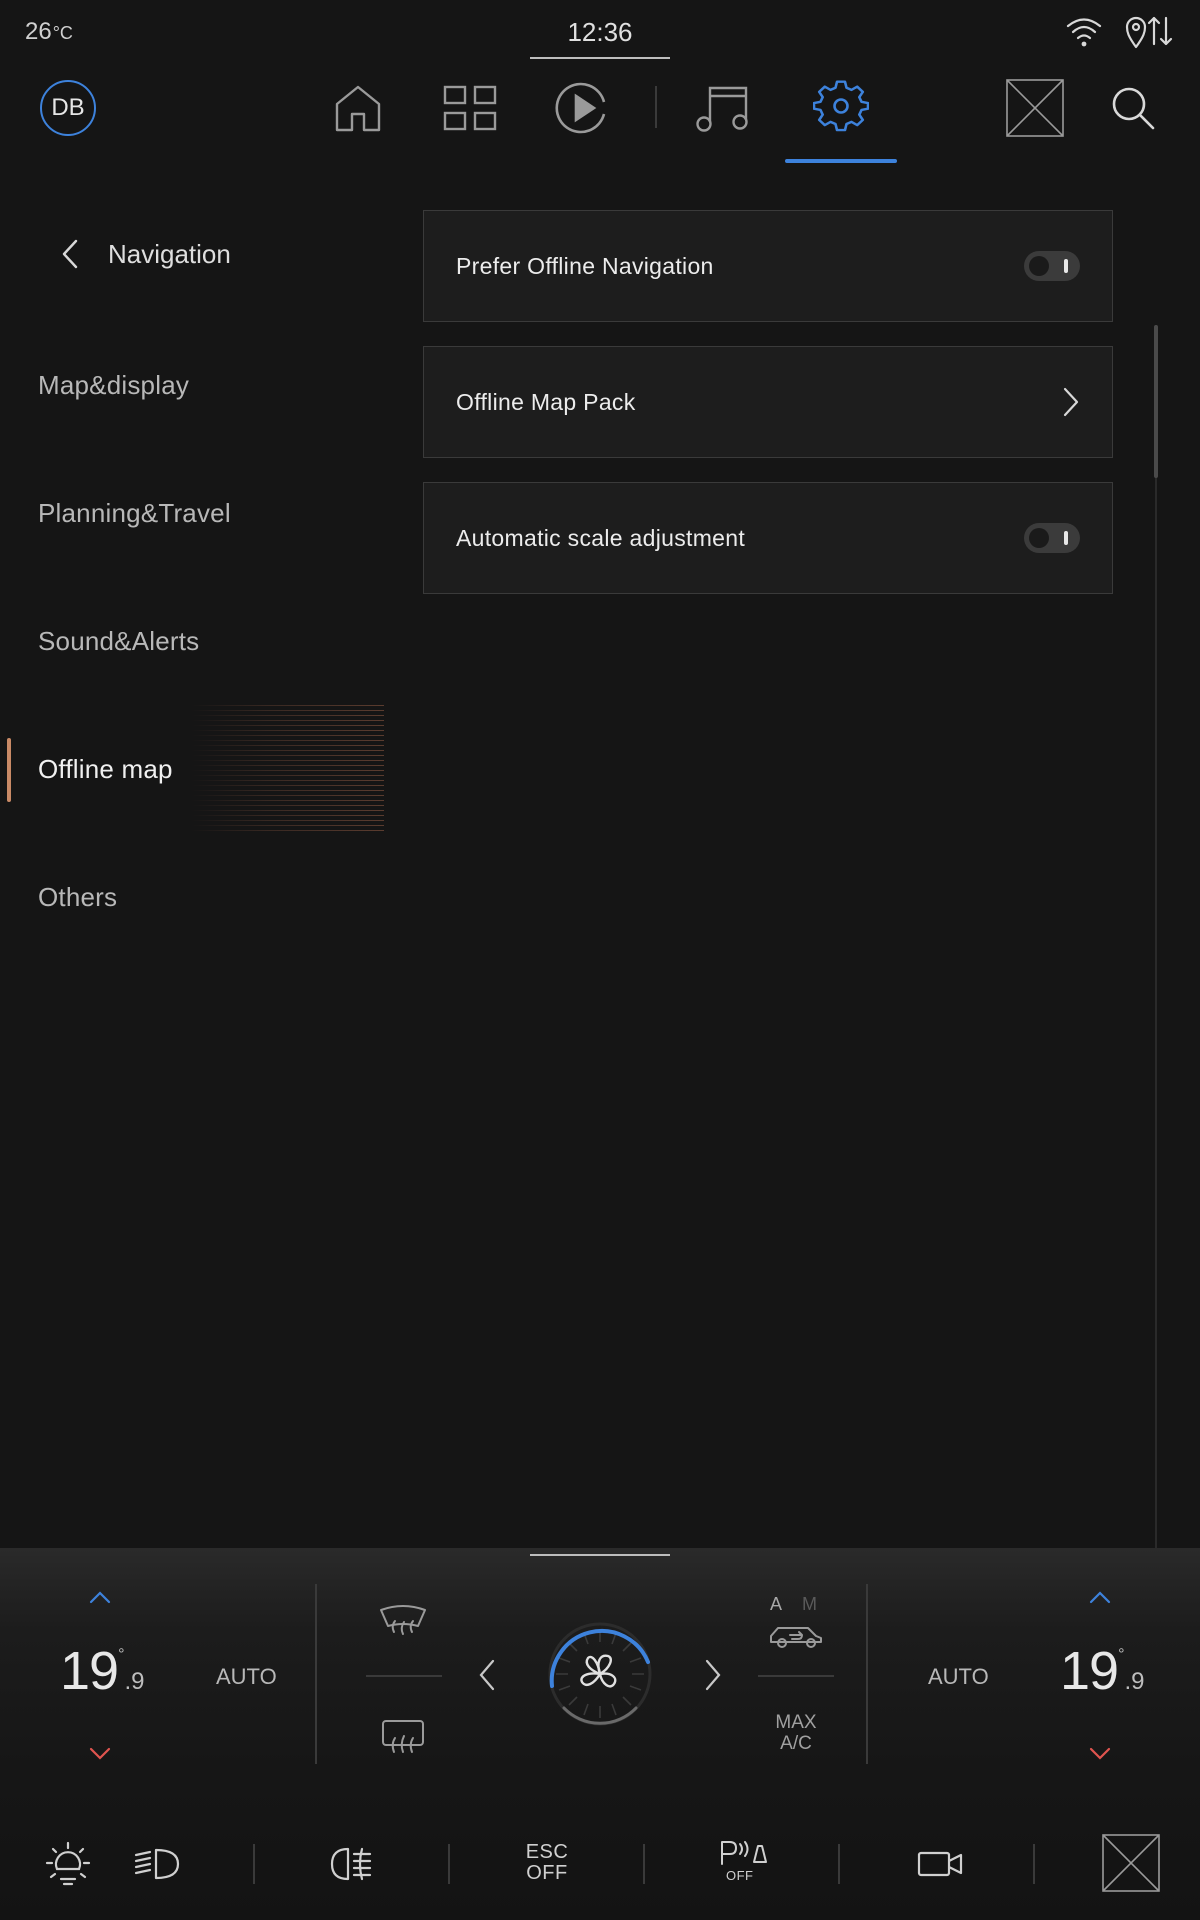 The height and width of the screenshot is (1920, 1200). What do you see at coordinates (1084, 32) in the screenshot?
I see `wifi-icon` at bounding box center [1084, 32].